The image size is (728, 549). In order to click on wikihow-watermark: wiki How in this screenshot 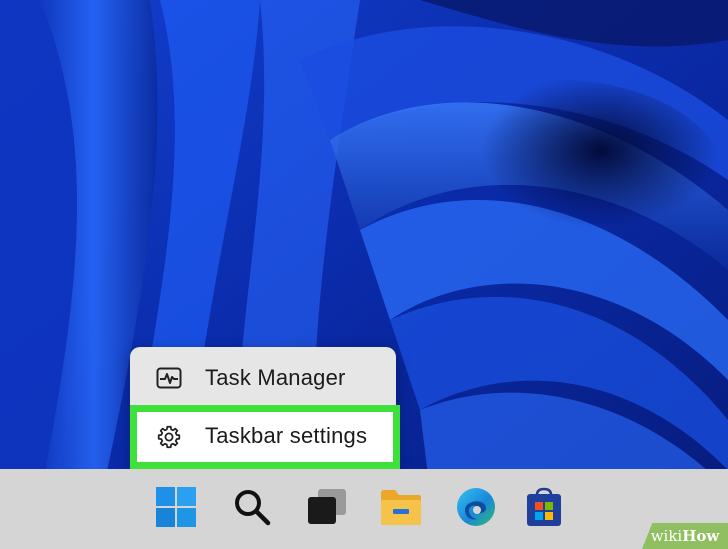, I will do `click(685, 536)`.